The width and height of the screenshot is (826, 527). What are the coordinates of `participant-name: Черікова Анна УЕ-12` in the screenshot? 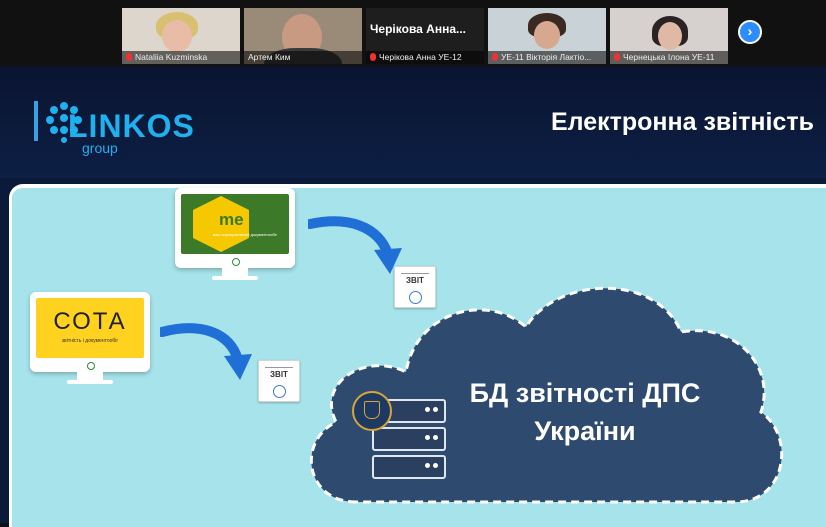 It's located at (425, 57).